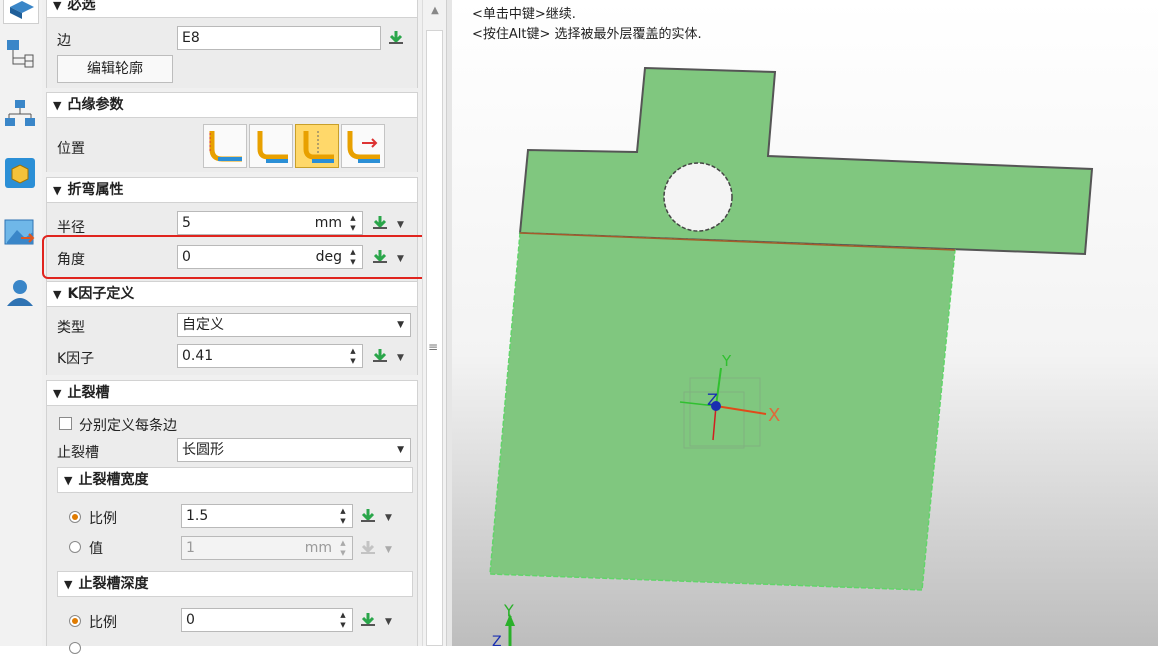 This screenshot has width=1158, height=654. What do you see at coordinates (433, 347) in the screenshot?
I see `splitter-grip-icon: ≡` at bounding box center [433, 347].